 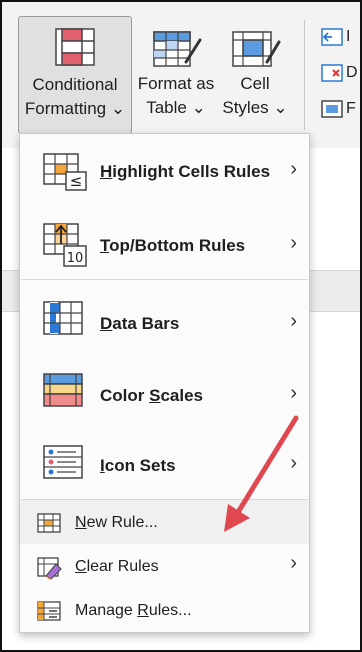 I want to click on highlight-cells-rules-label: Highlight Cells Rules, so click(x=185, y=171).